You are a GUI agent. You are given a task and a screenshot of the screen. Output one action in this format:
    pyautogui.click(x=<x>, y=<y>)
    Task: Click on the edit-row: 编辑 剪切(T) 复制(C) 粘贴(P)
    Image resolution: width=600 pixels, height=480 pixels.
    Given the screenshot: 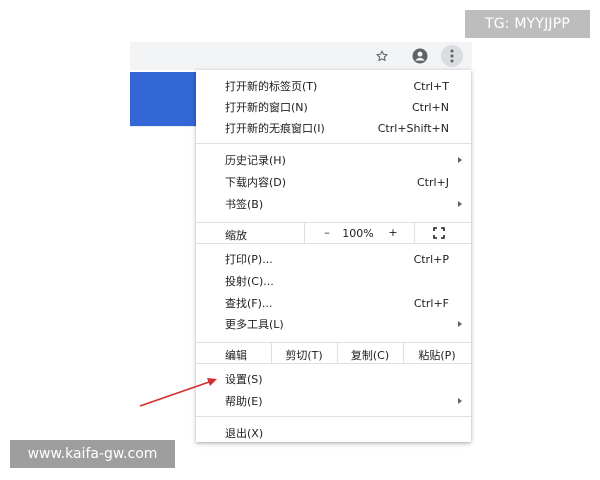 What is the action you would take?
    pyautogui.click(x=333, y=353)
    